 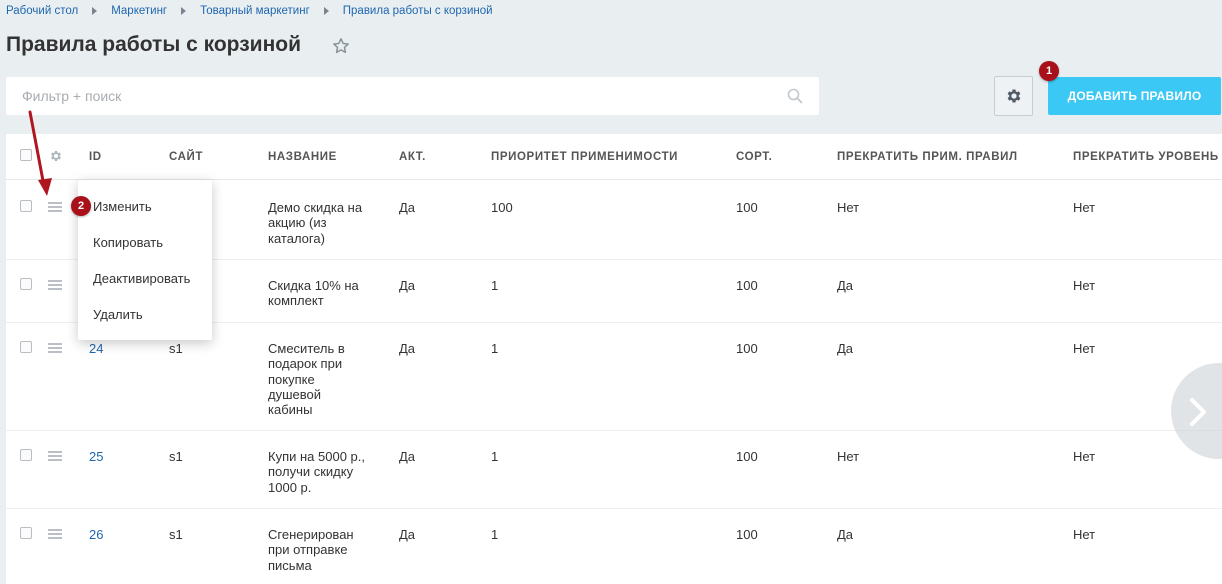 I want to click on filter-search-input, so click(x=412, y=96).